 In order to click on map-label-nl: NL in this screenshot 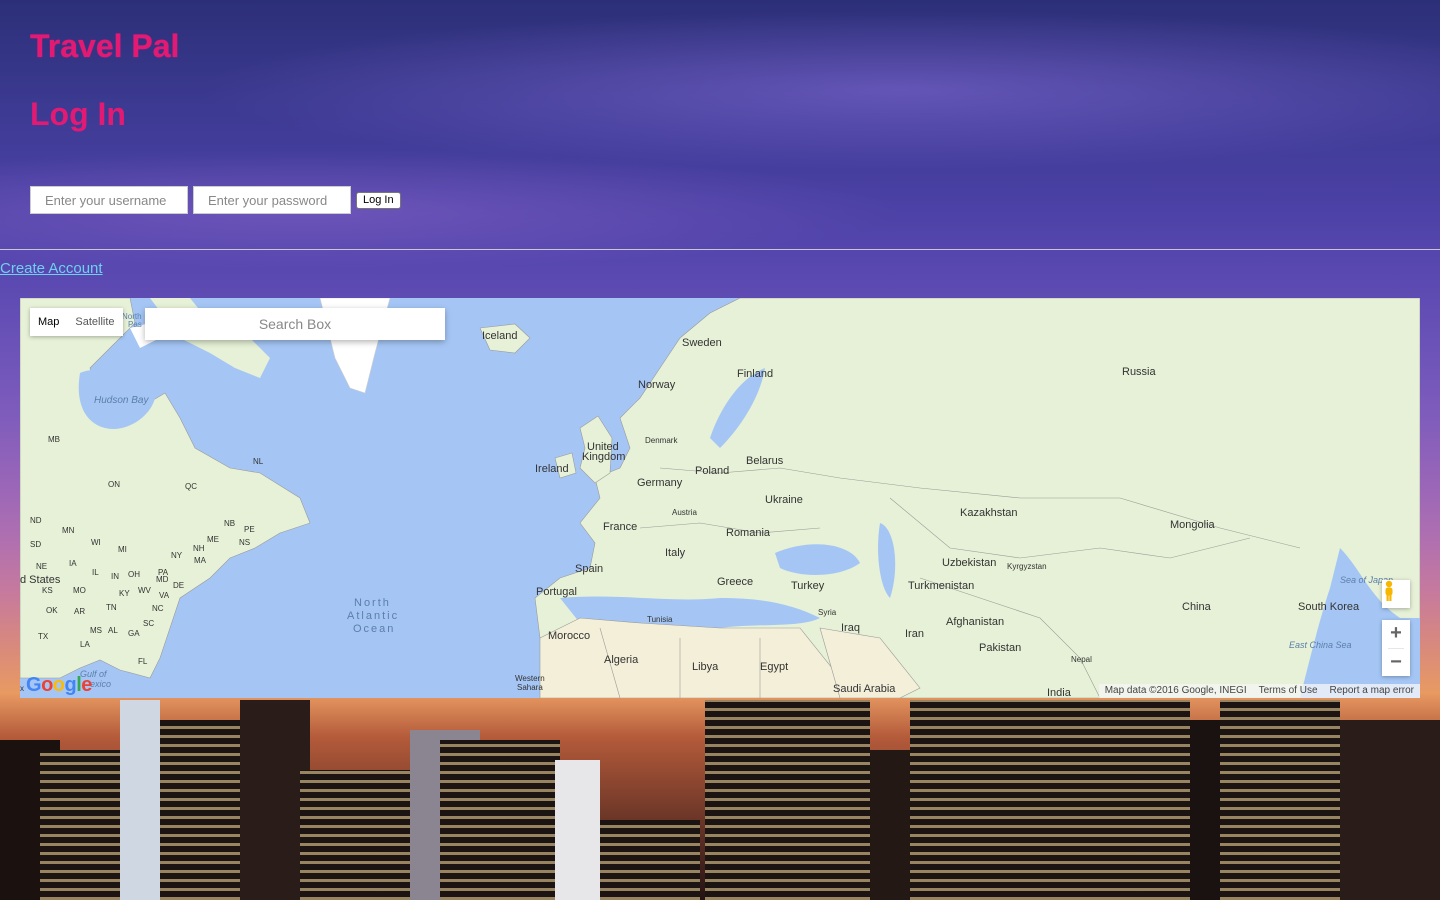, I will do `click(258, 461)`.